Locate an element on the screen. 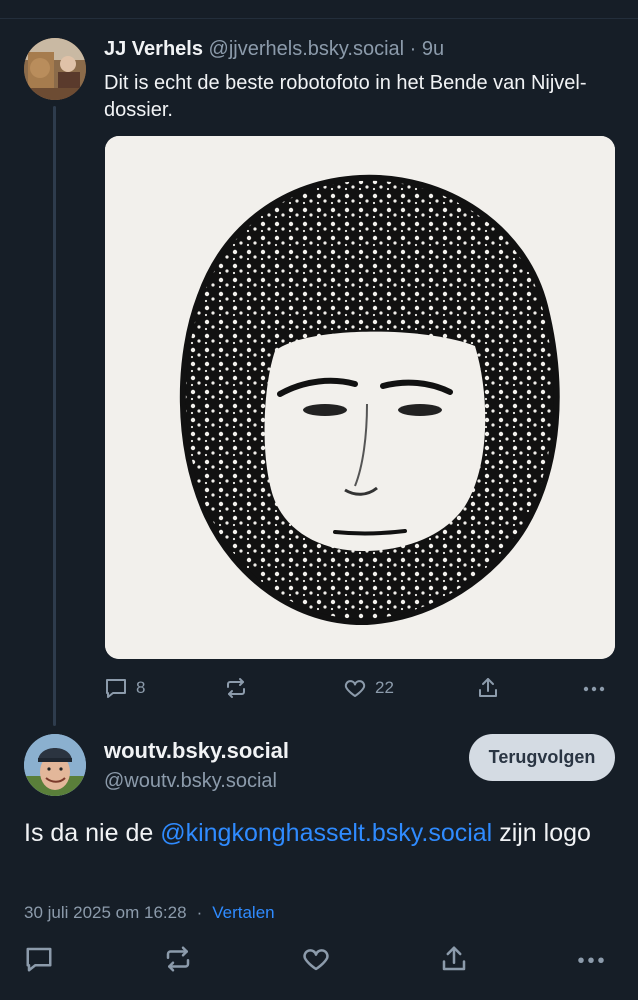 This screenshot has width=638, height=1000. like-count: 22 is located at coordinates (384, 687).